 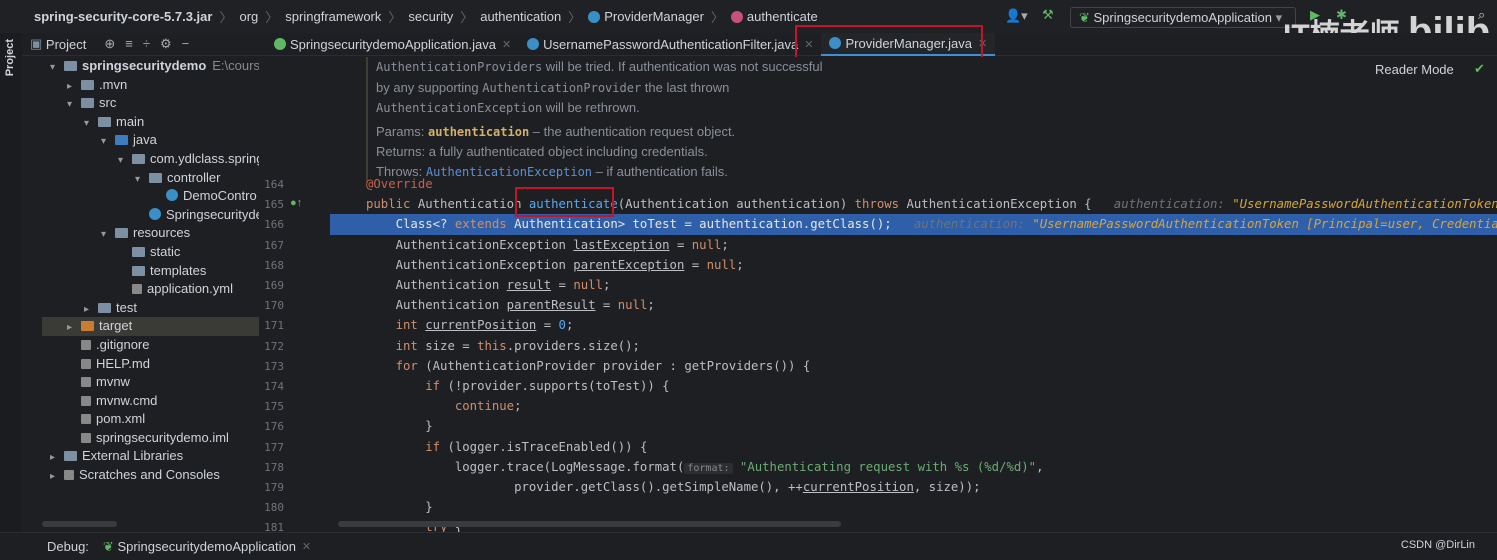 I want to click on class-icon, so click(x=594, y=16).